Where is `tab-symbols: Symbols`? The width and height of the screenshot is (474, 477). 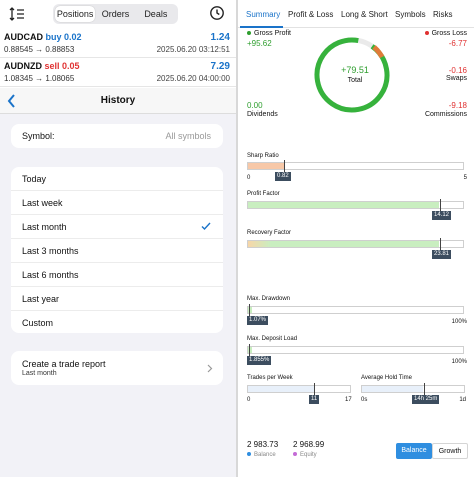 tab-symbols: Symbols is located at coordinates (410, 14).